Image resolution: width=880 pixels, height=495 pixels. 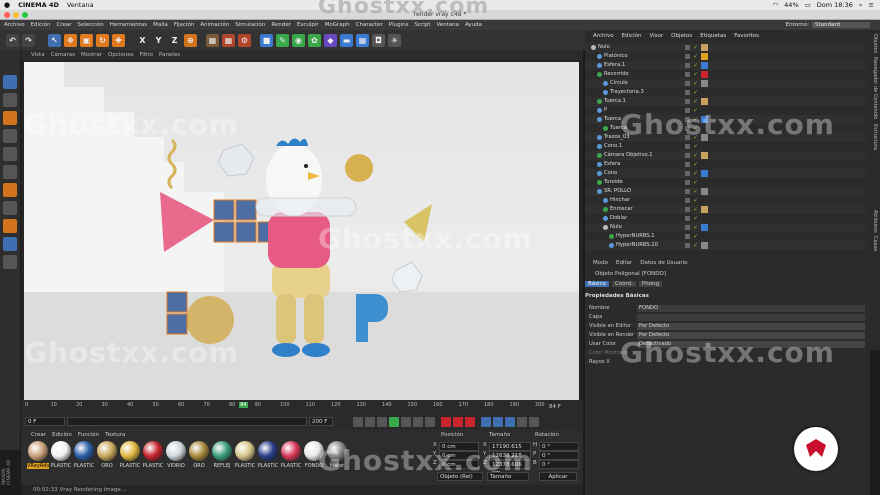 What do you see at coordinates (282, 40) in the screenshot?
I see `spline-pen-icon: ✎` at bounding box center [282, 40].